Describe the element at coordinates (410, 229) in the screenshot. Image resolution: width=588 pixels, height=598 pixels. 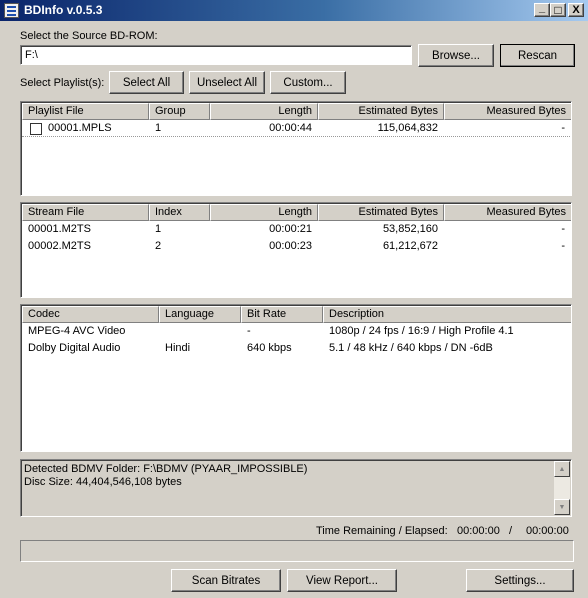
I see `stream-estimated-cell: 53,852,160` at that location.